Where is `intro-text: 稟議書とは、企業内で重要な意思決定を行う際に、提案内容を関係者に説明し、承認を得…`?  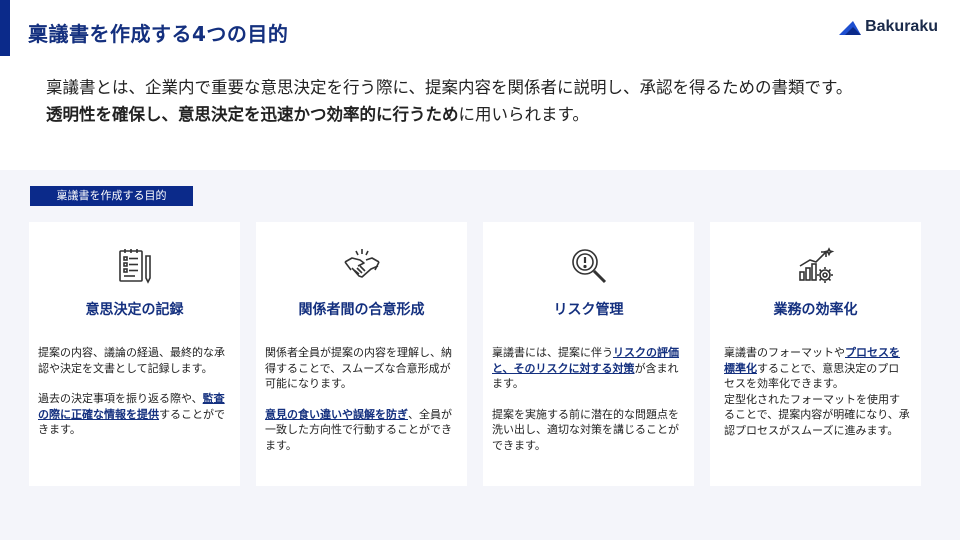
intro-text: 稟議書とは、企業内で重要な意思決定を行う際に、提案内容を関係者に説明し、承認を得… is located at coordinates (491, 101).